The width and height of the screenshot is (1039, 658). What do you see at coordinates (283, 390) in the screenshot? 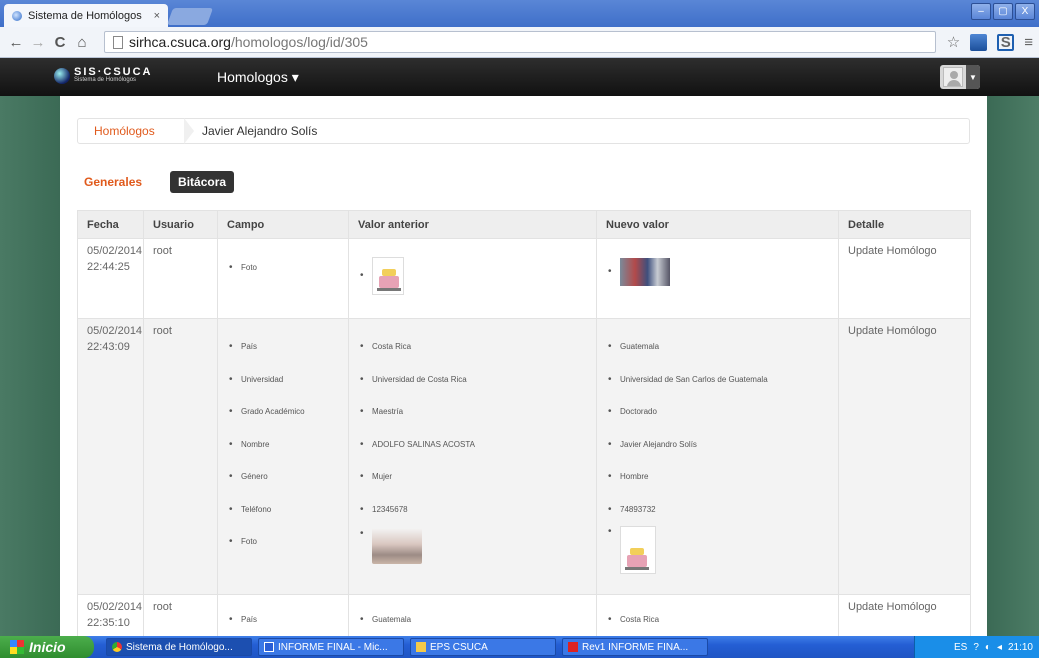
I see `field-item: Universidad` at bounding box center [283, 390].